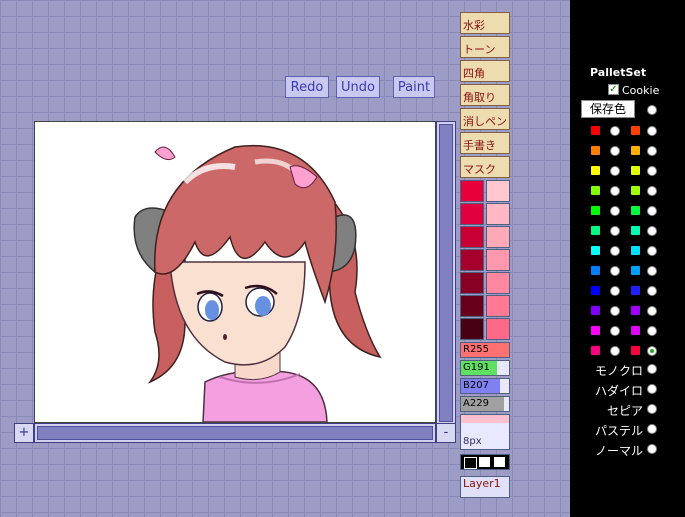  I want to click on mask-mode-selector, so click(485, 462).